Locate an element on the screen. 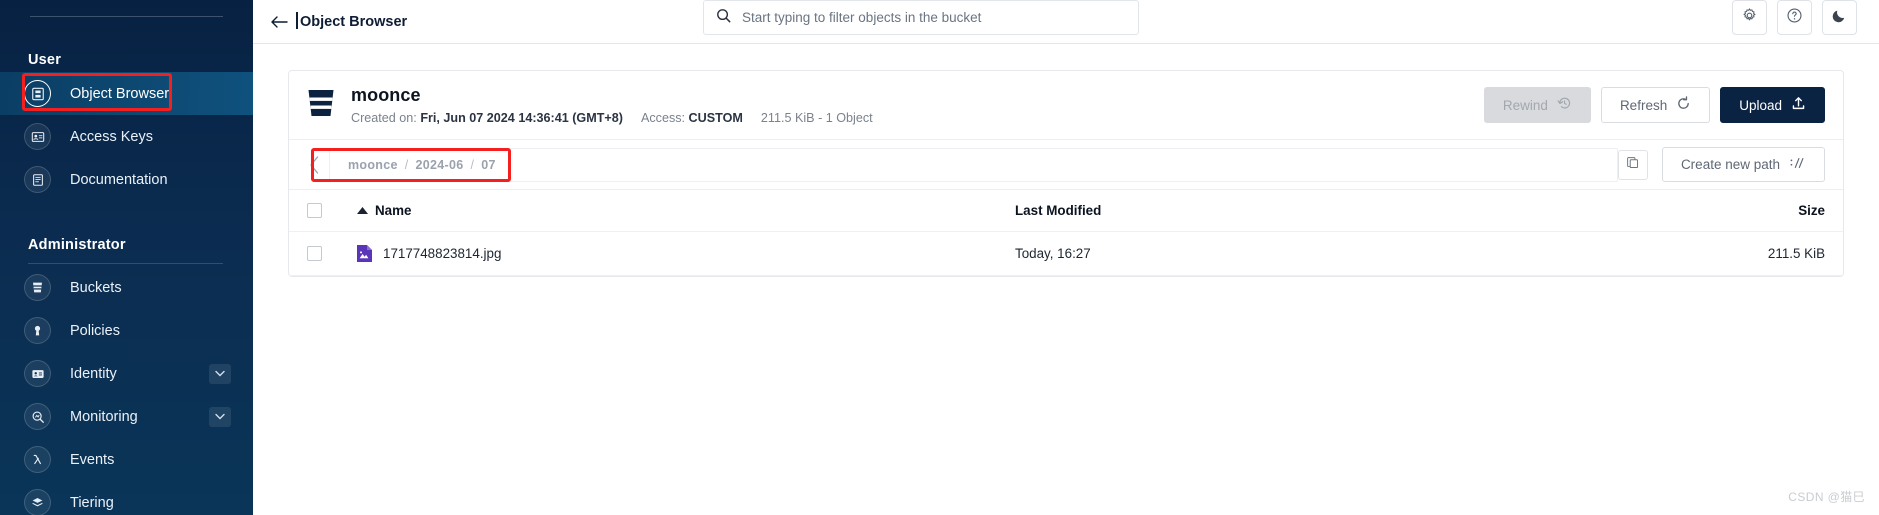 The image size is (1879, 515). path-bar: moonce / 2024-06 / 07 Create new path is located at coordinates (1066, 165).